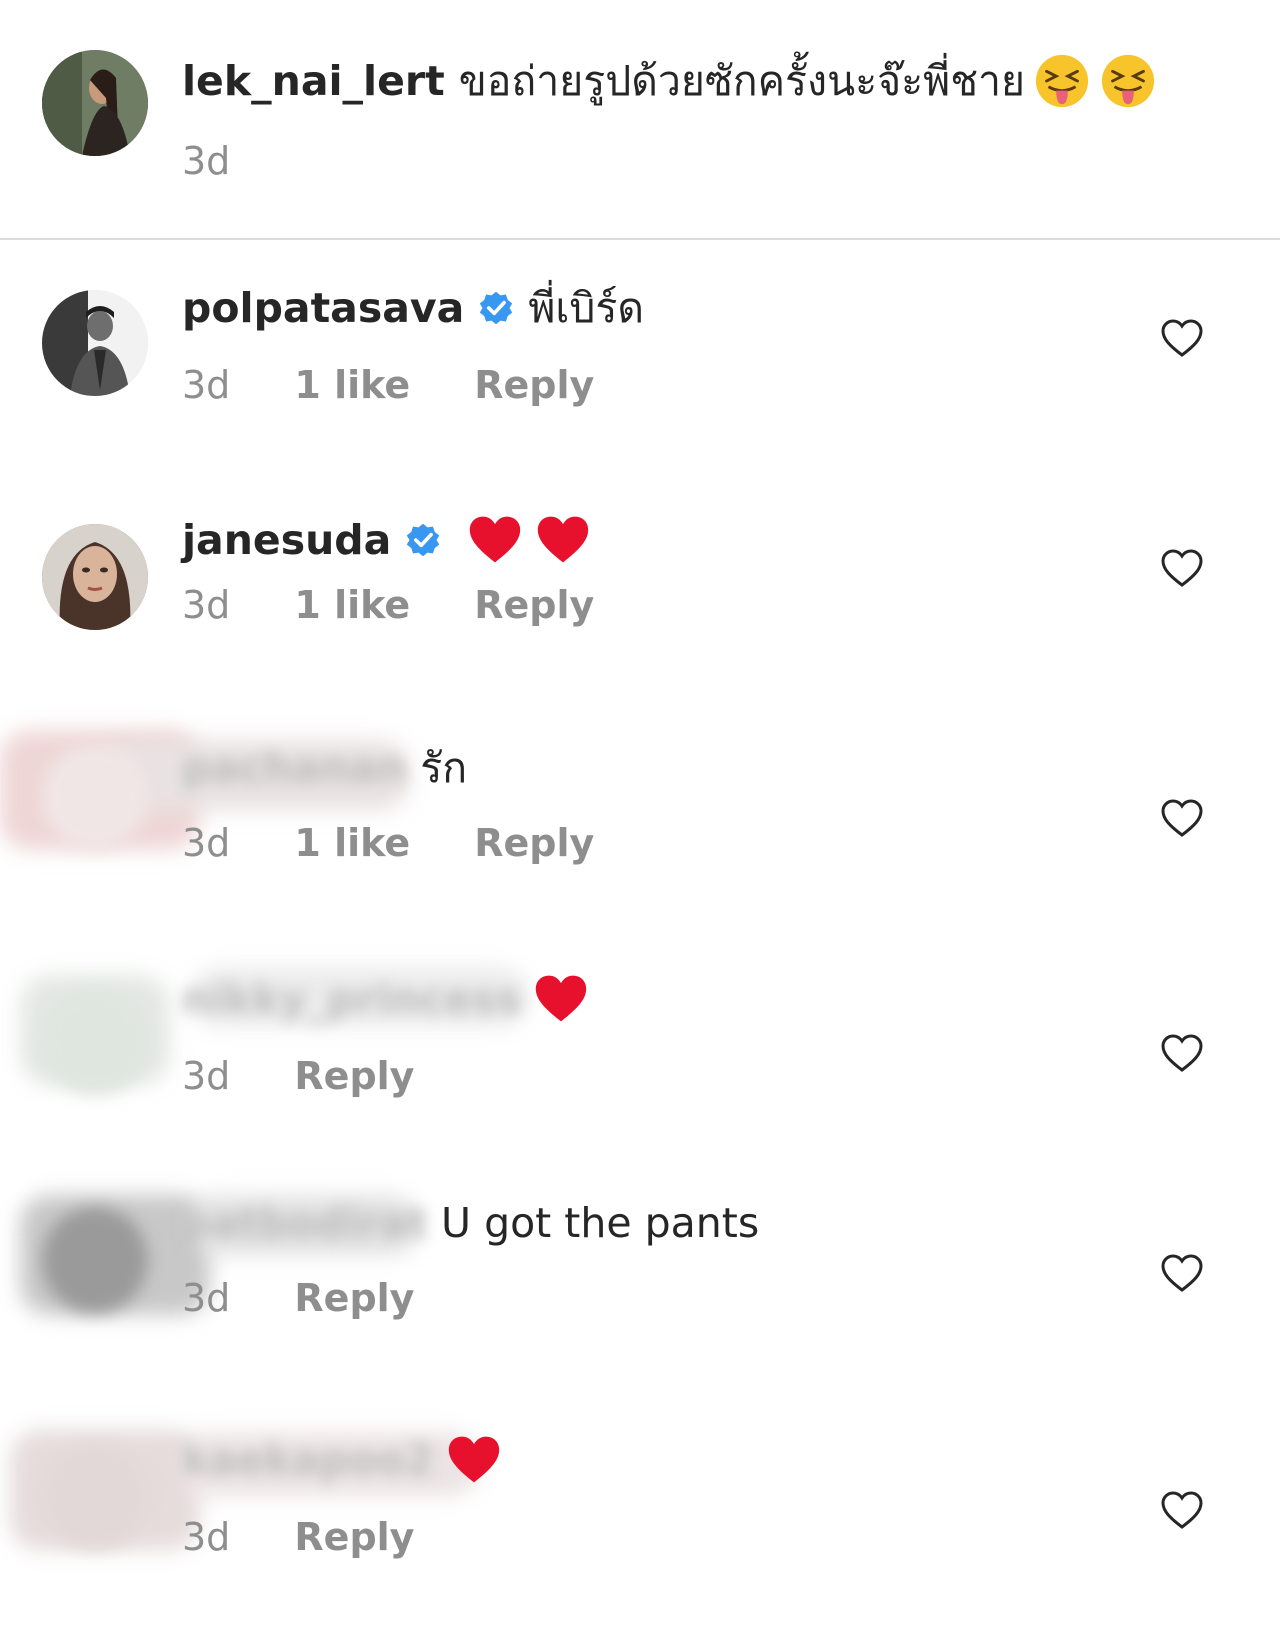  I want to click on comment-item: polpatasava พี่เบิร์ด 3d 1 like Reply, so click(640, 370).